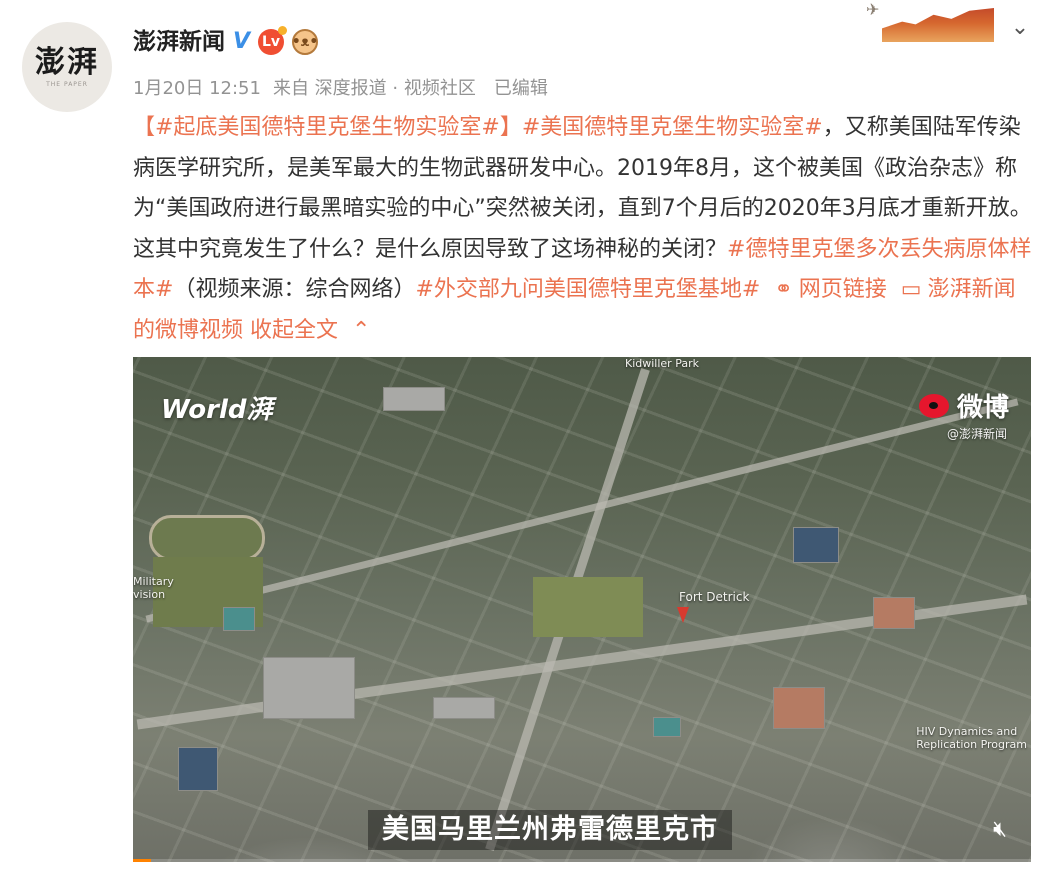  I want to click on map-label-hiv: HIV Dynamics and Replication Program, so click(971, 738).